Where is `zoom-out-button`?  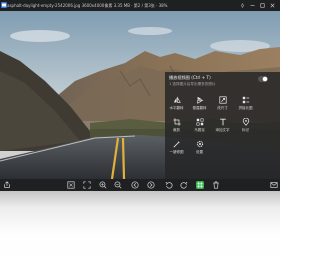 zoom-out-button is located at coordinates (118, 185).